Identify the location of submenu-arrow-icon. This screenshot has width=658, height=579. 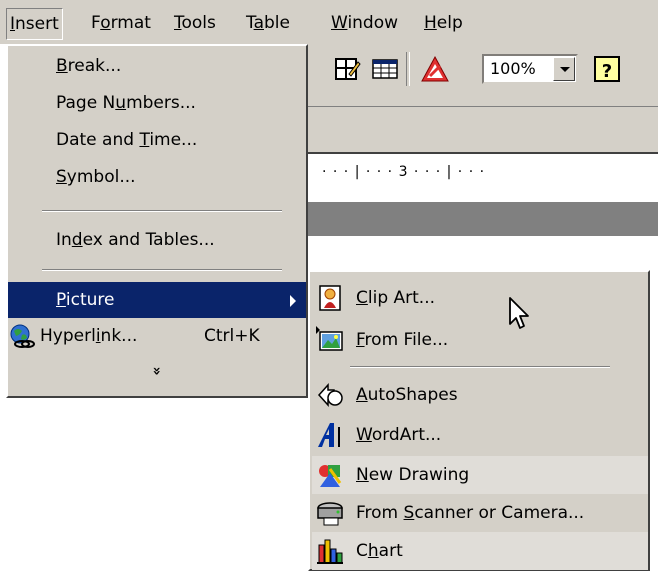
(293, 301).